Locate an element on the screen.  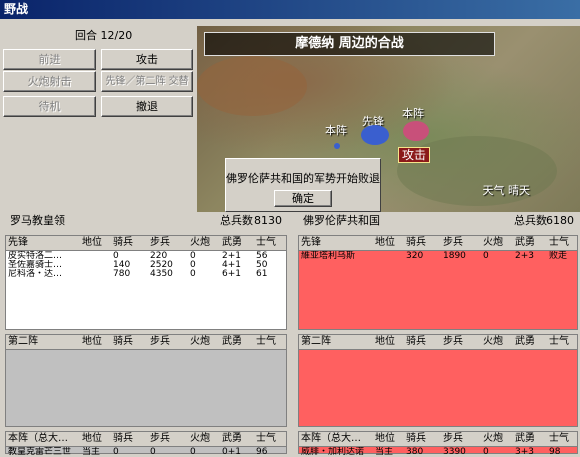
swap-formation-button: 先锋／第二阵 交替 is located at coordinates (147, 81).